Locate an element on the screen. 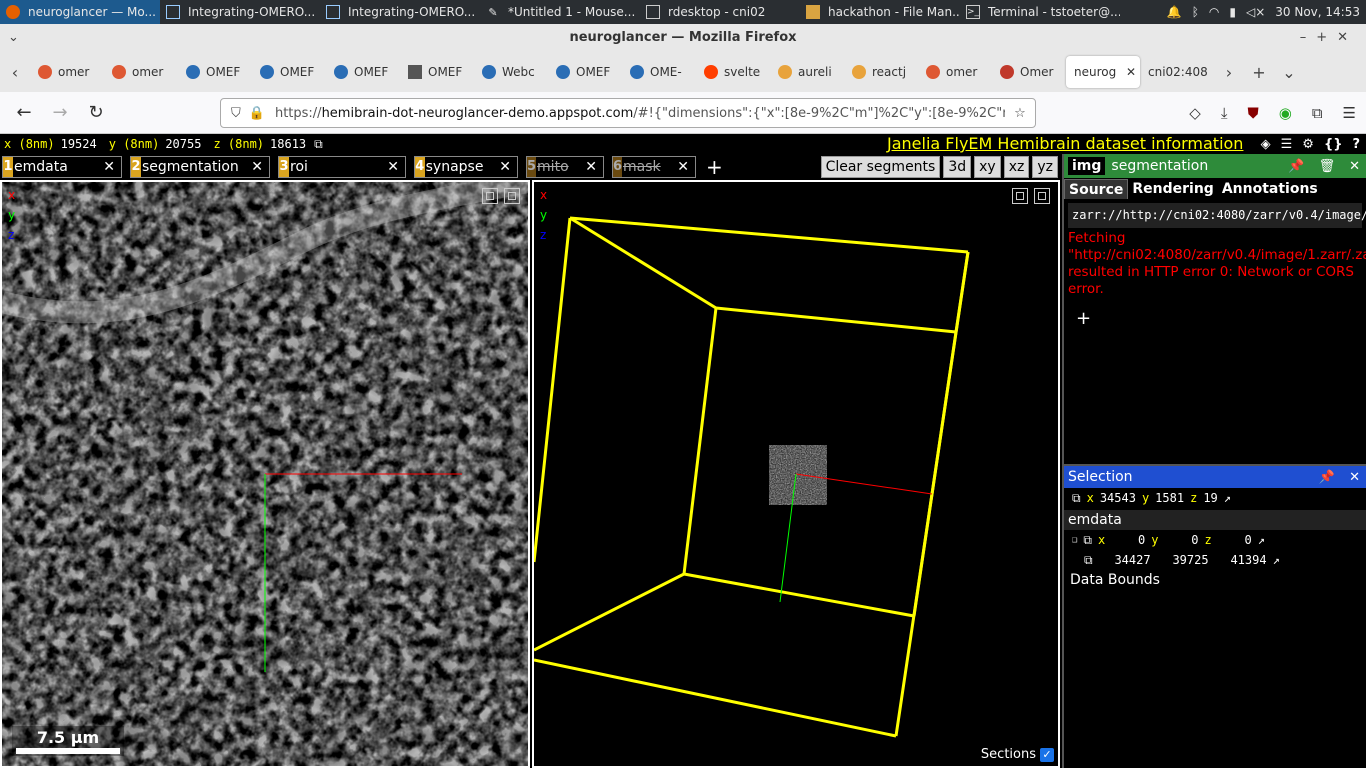 The image size is (1366, 768). clear-segments-button: Clear segments is located at coordinates (880, 167).